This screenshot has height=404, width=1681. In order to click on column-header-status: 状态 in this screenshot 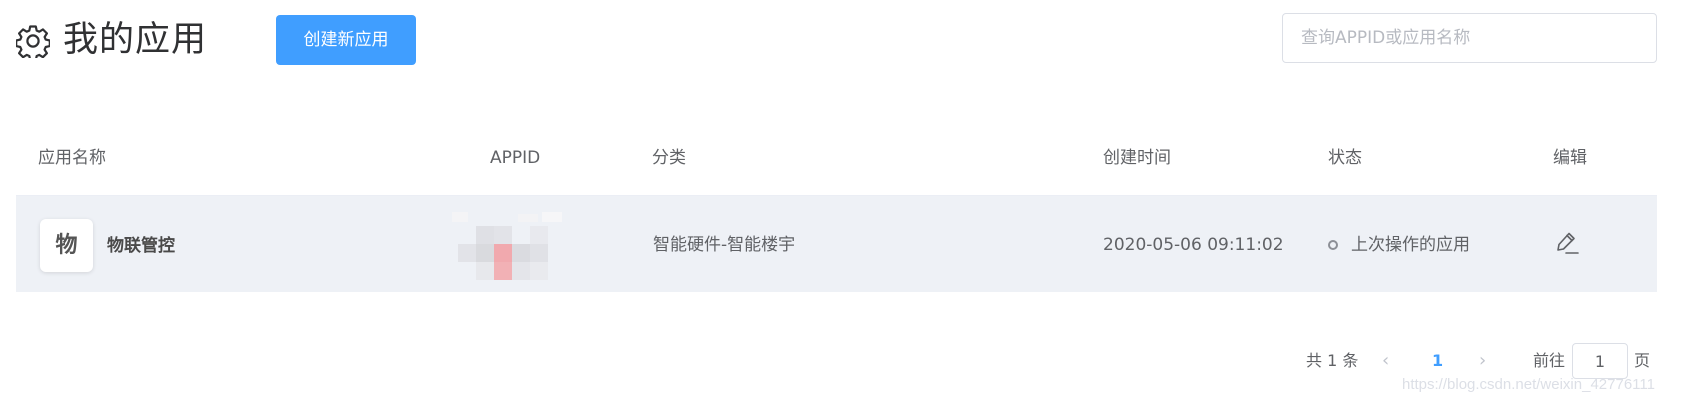, I will do `click(1345, 158)`.